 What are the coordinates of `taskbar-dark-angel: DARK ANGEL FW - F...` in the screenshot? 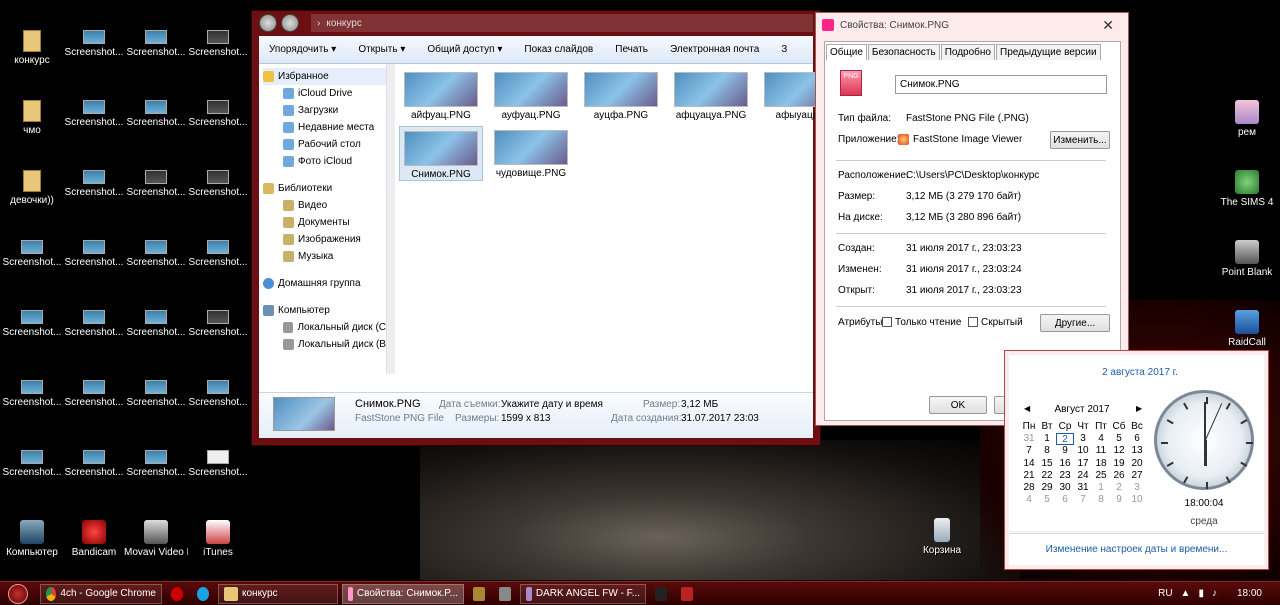 It's located at (583, 593).